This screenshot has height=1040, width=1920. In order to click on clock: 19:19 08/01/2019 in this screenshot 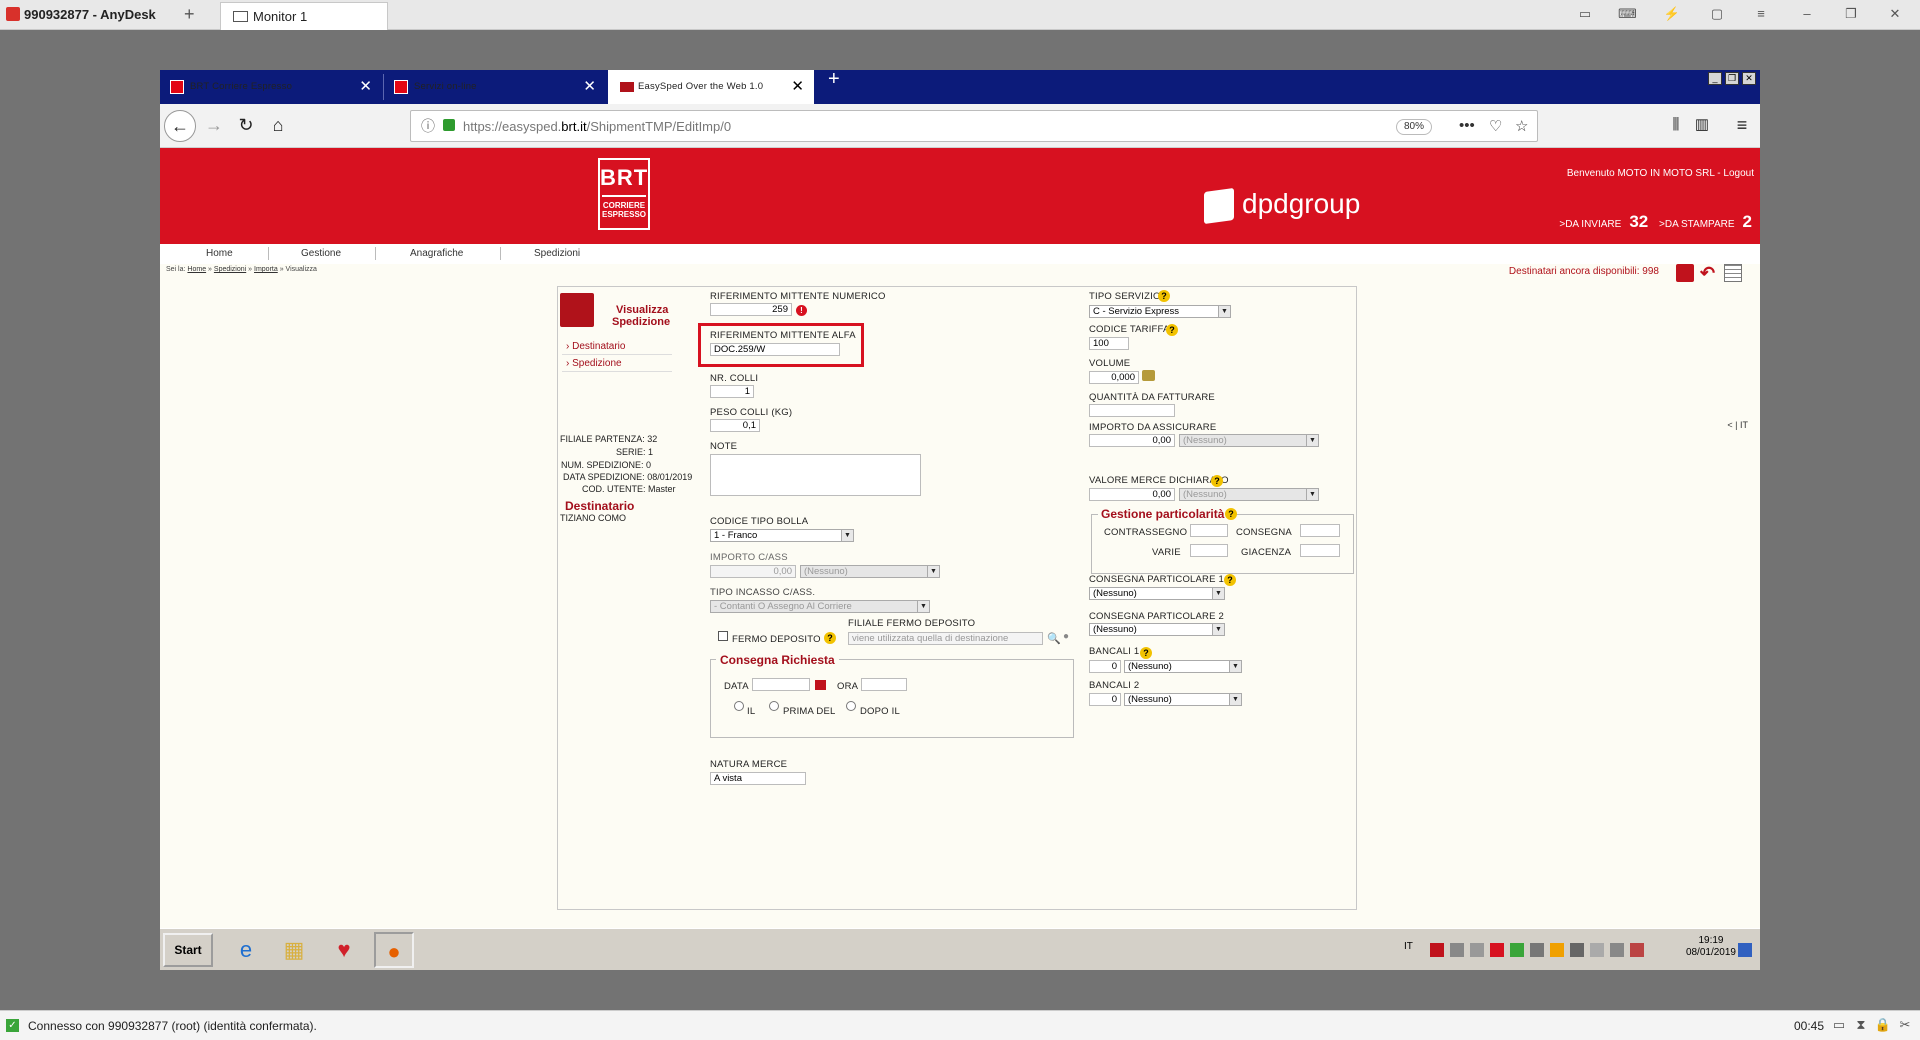, I will do `click(1711, 947)`.